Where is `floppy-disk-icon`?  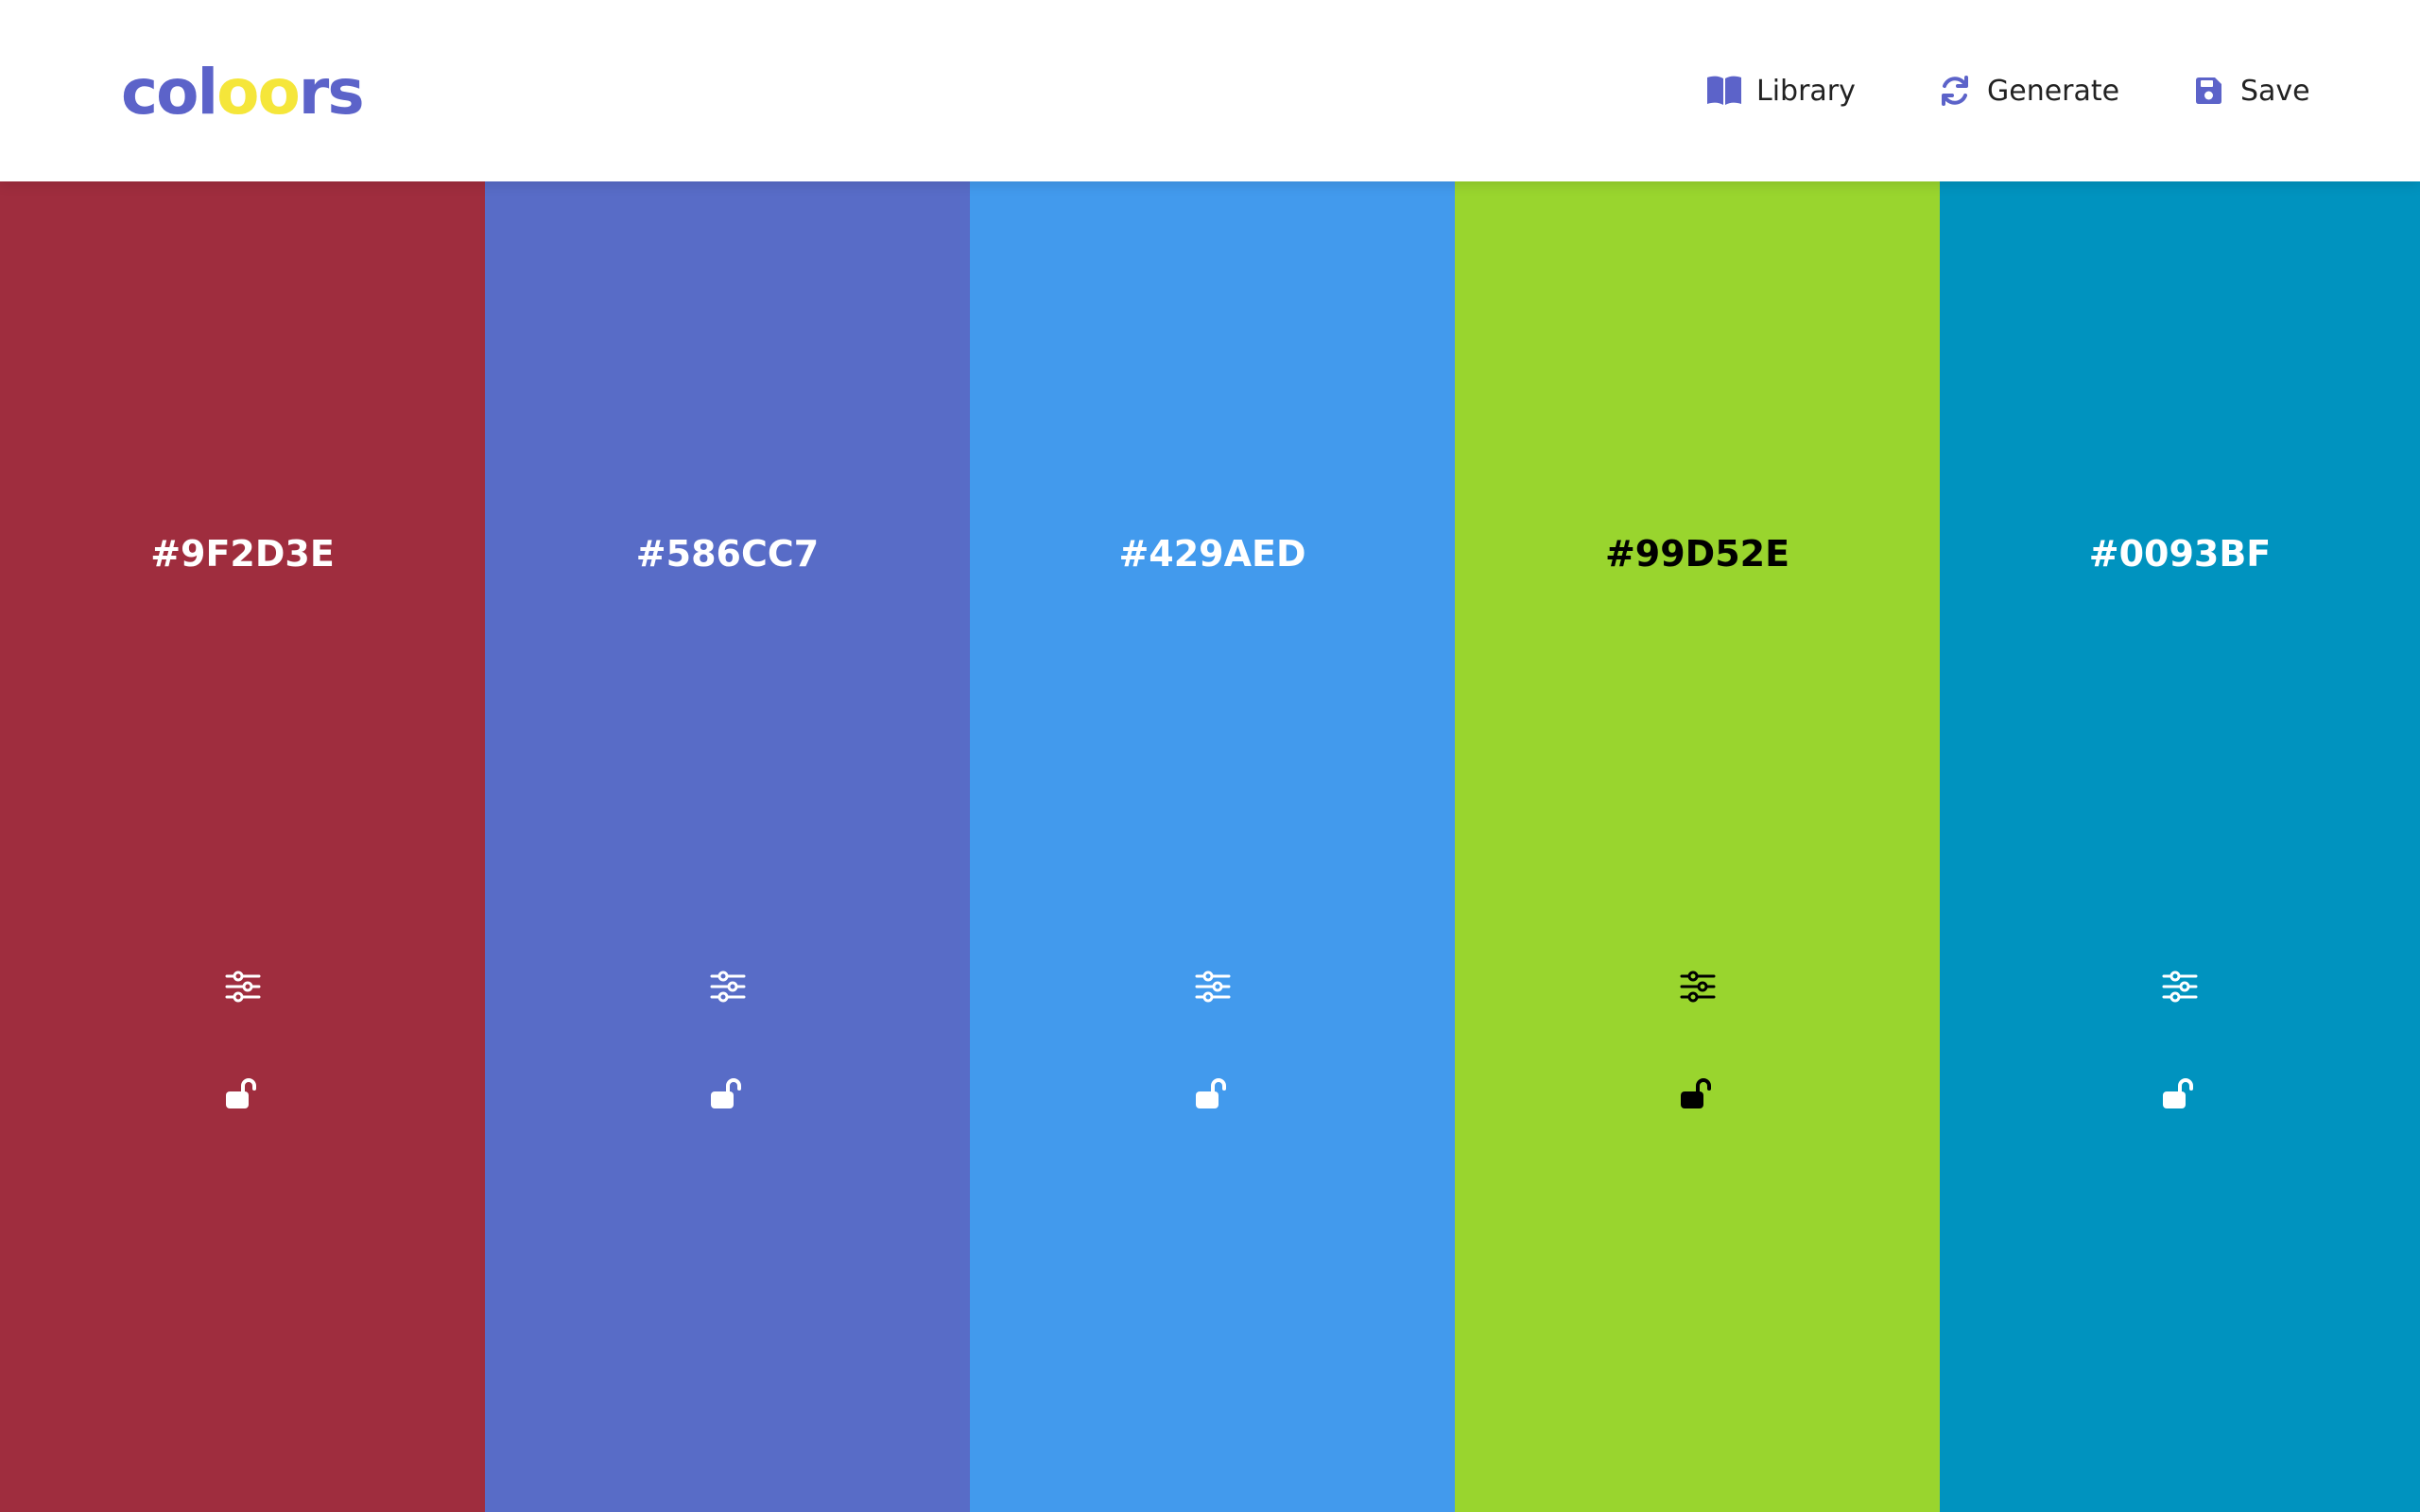
floppy-disk-icon is located at coordinates (2208, 91).